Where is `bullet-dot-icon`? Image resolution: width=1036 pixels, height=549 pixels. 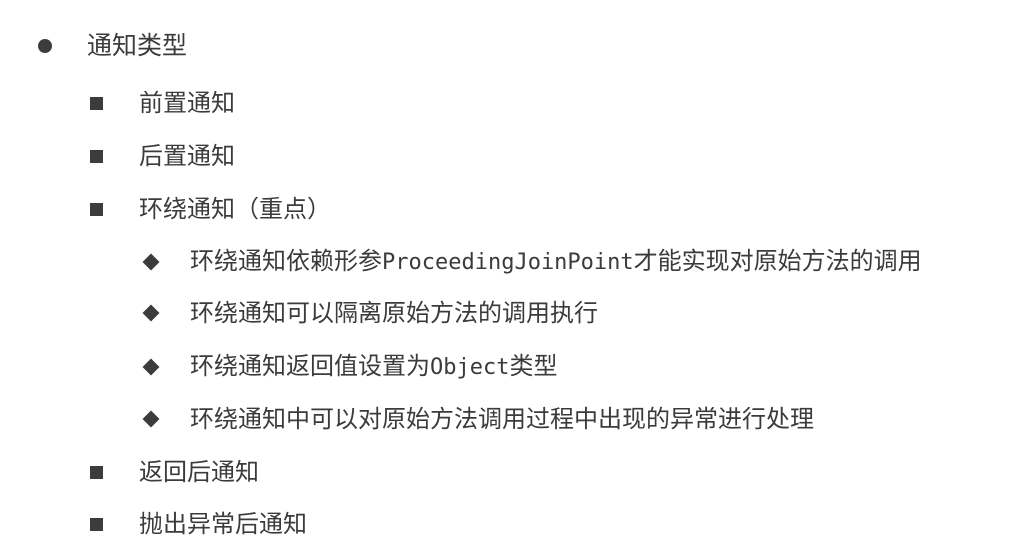
bullet-dot-icon is located at coordinates (45, 46).